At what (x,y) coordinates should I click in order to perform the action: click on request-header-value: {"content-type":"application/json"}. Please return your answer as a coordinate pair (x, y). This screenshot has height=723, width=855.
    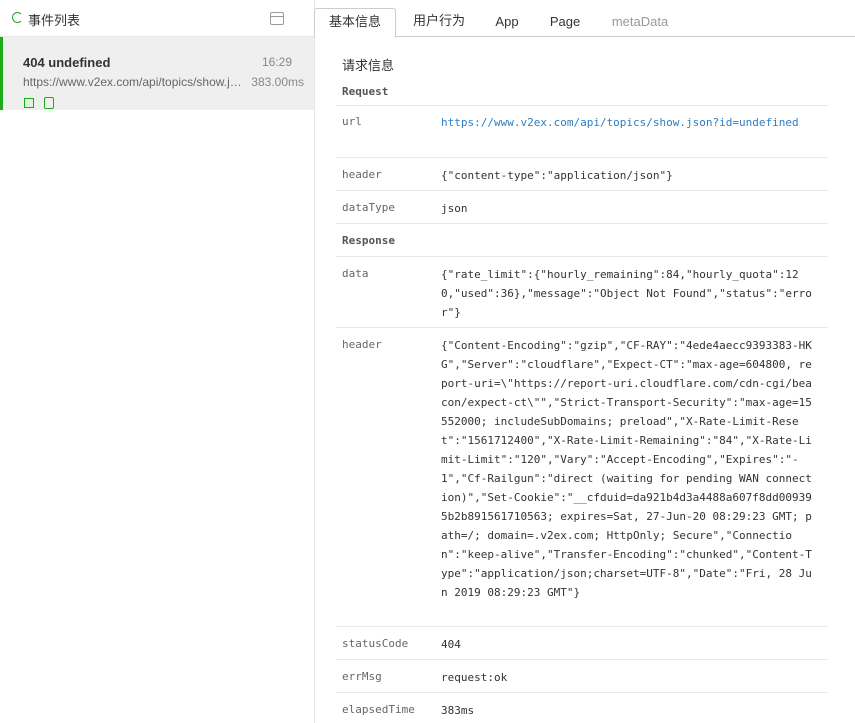
    Looking at the image, I should click on (557, 175).